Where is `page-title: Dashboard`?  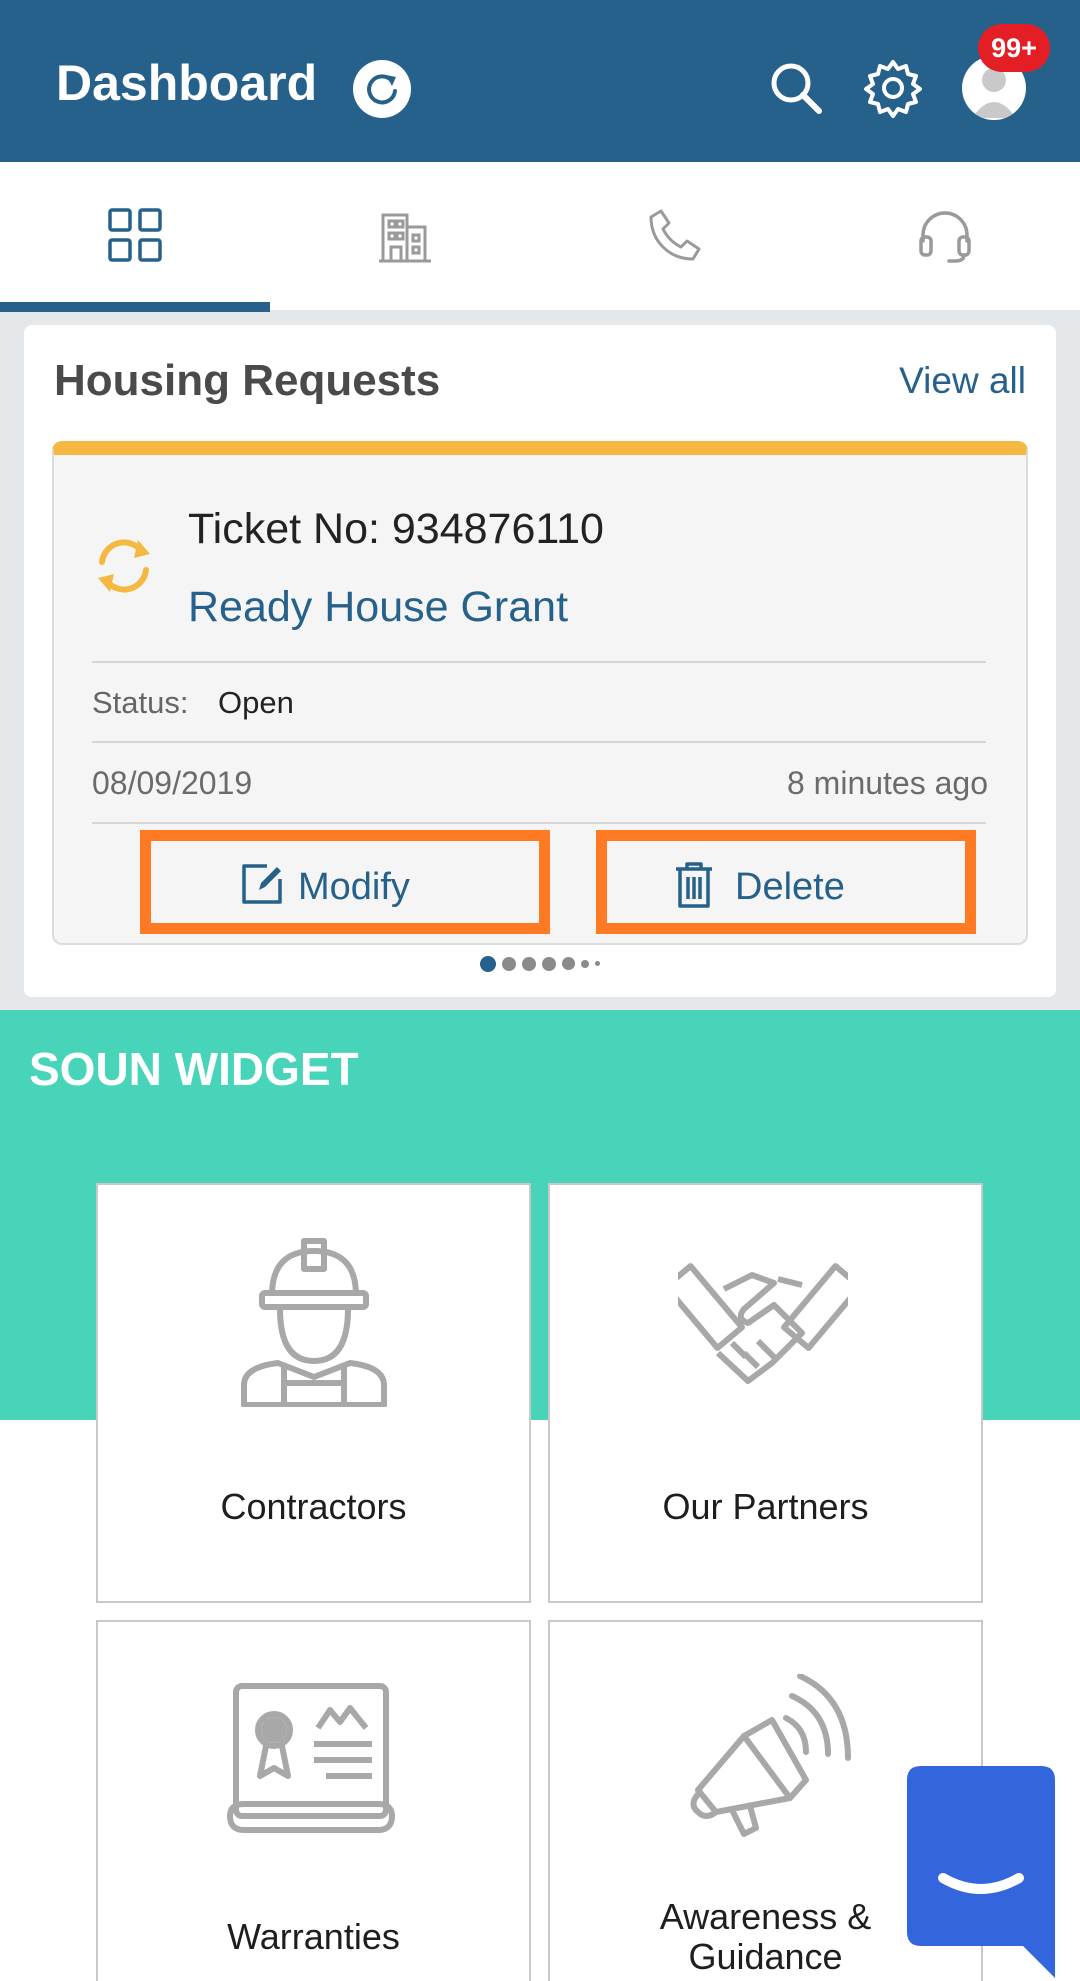 page-title: Dashboard is located at coordinates (187, 83).